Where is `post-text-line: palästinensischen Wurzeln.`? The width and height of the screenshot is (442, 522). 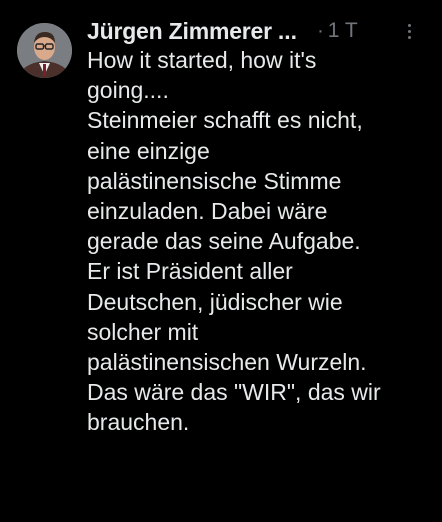 post-text-line: palästinensischen Wurzeln. is located at coordinates (227, 362).